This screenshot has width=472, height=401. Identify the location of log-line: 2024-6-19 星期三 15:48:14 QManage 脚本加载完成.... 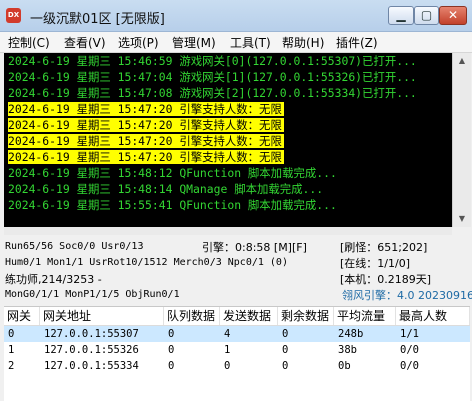
(165, 189).